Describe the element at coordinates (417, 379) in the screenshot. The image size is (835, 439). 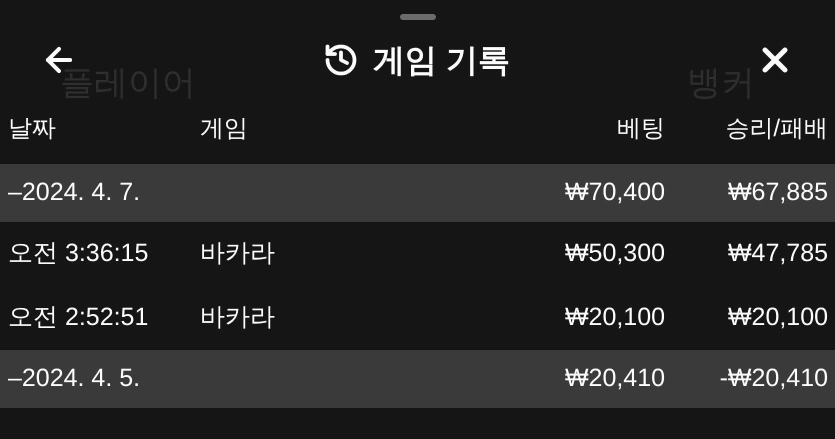
I see `date-group-row: –2024. 4. 5. ₩20,410 -₩20,410` at that location.